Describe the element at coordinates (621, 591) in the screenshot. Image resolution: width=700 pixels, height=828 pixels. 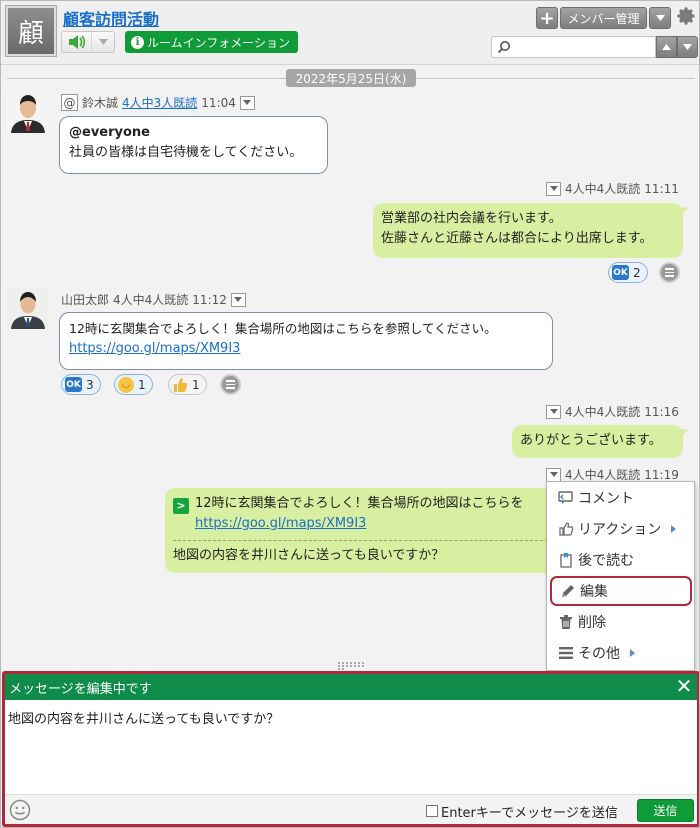
I see `menu-item-edit: 編集` at that location.